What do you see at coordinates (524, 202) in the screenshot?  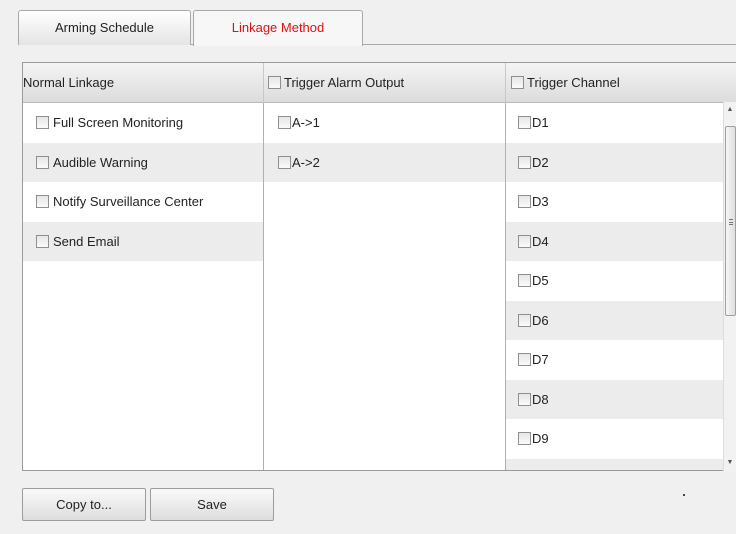 I see `channel-d3-checkbox` at bounding box center [524, 202].